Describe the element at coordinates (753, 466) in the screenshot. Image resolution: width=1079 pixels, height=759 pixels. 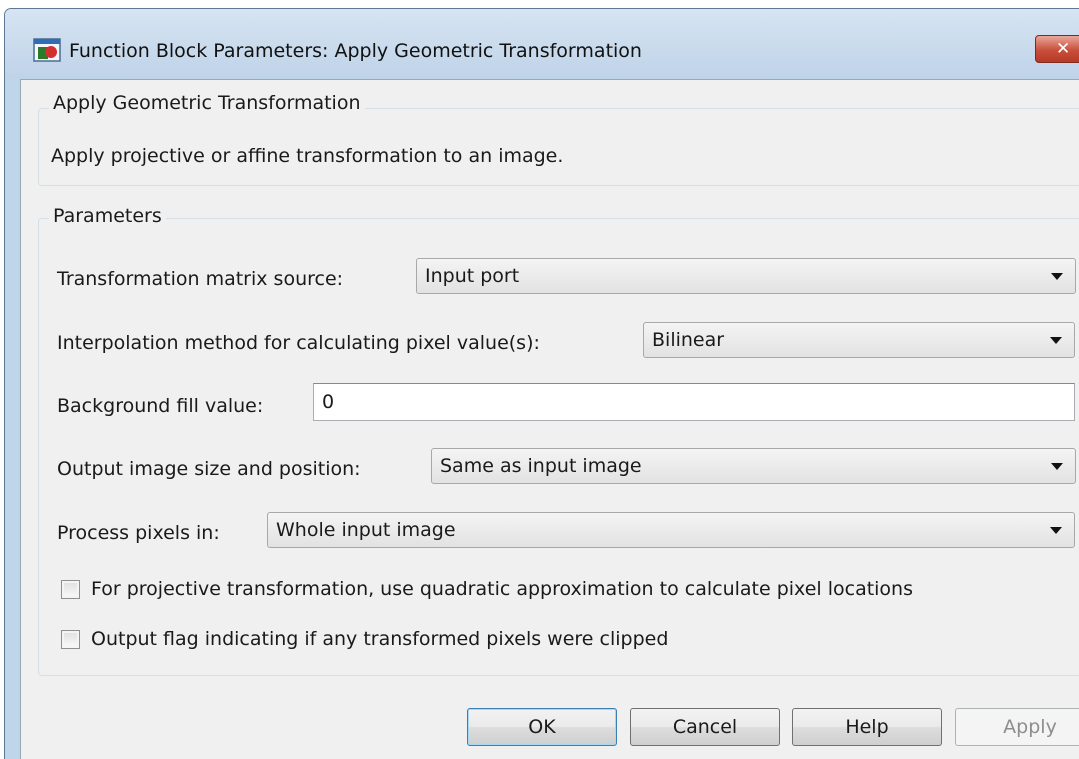
I see `output-image-size-select: Same as input image` at that location.